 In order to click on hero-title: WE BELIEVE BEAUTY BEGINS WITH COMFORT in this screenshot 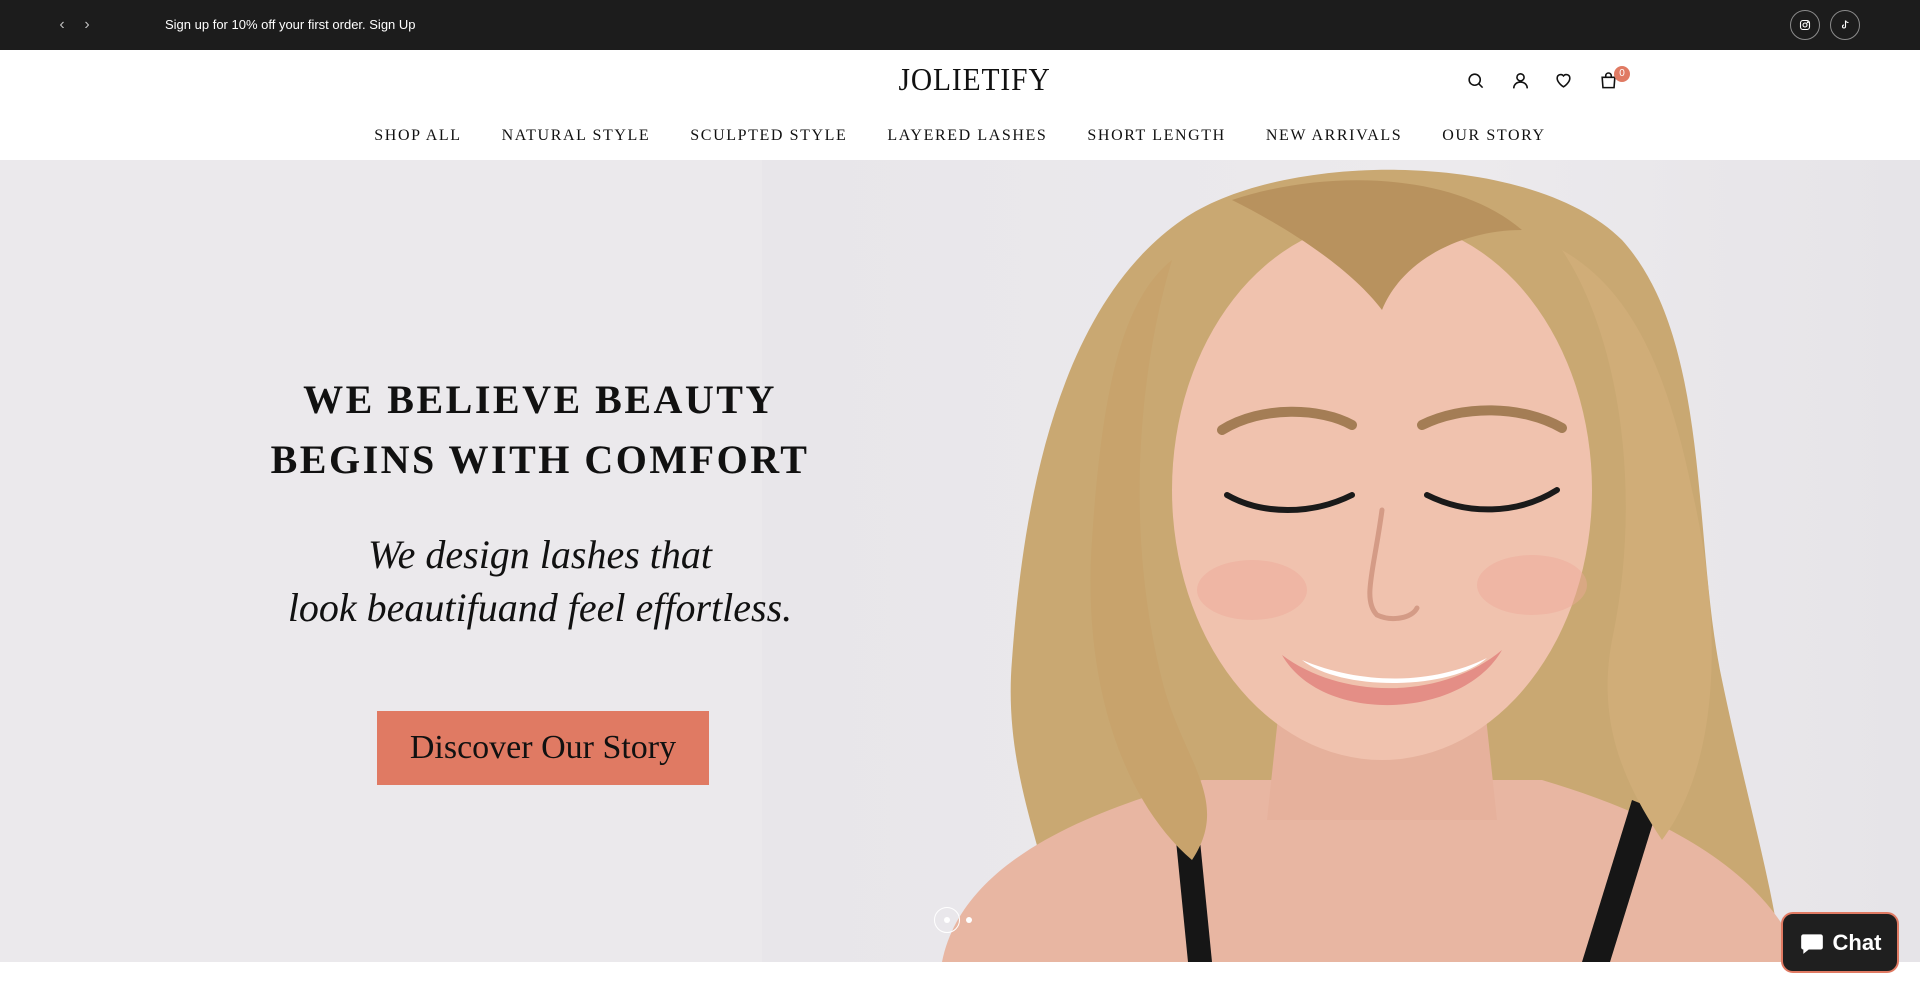, I will do `click(540, 430)`.